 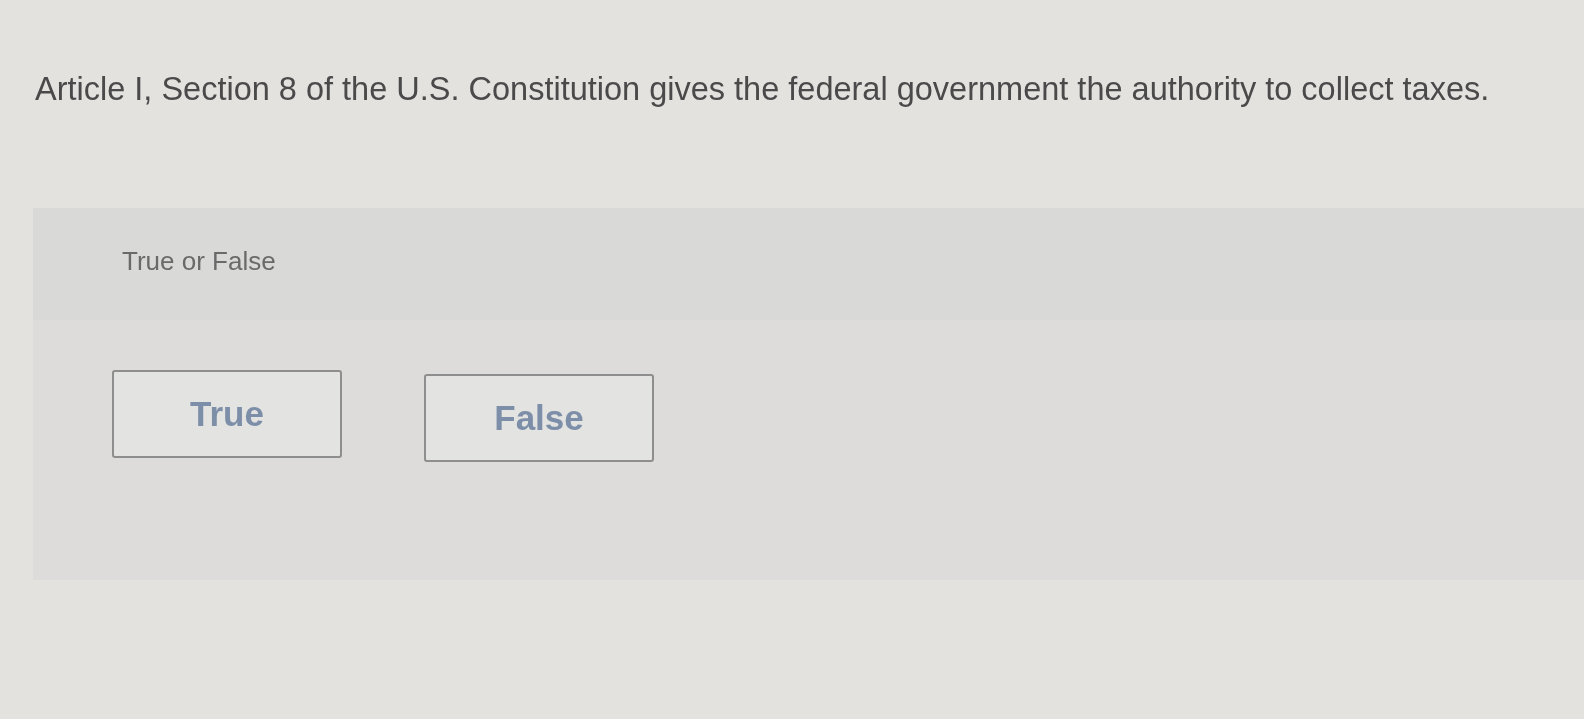 I want to click on prompt-text: True or False, so click(x=199, y=261).